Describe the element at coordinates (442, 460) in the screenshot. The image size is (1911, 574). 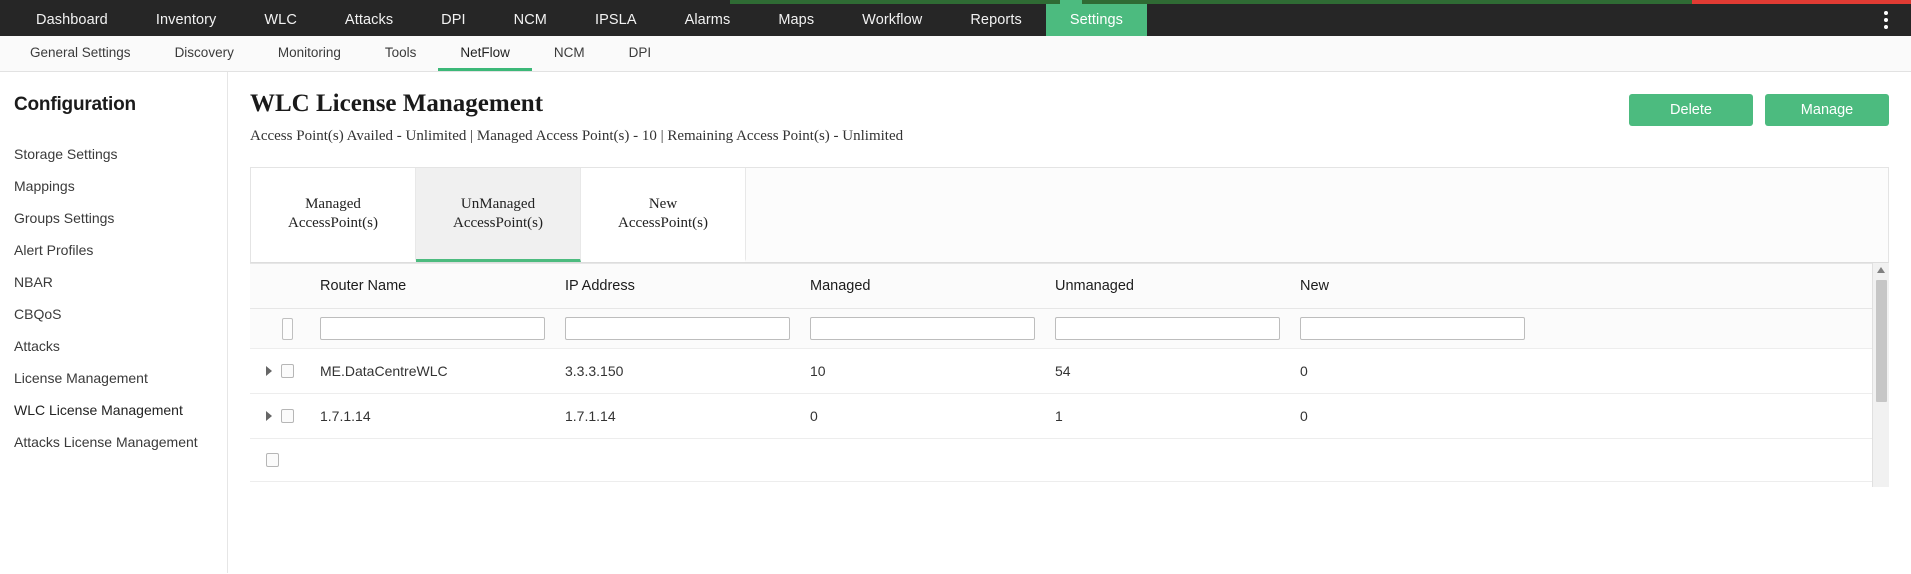
I see `cell-router-name` at that location.